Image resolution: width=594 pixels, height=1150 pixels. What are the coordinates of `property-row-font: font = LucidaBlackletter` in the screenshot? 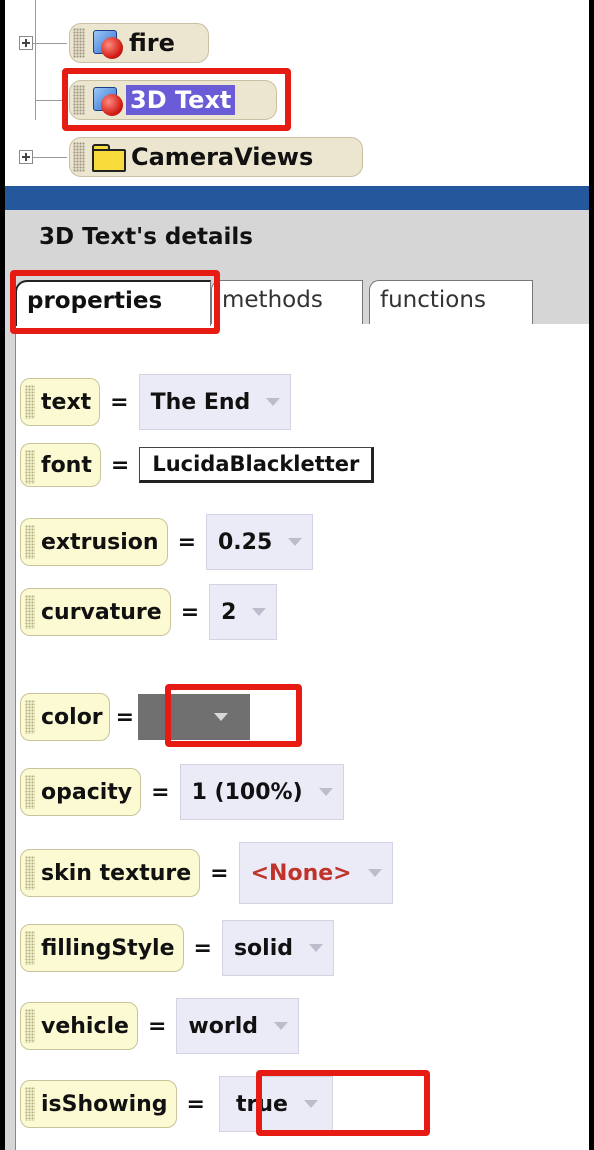 It's located at (197, 465).